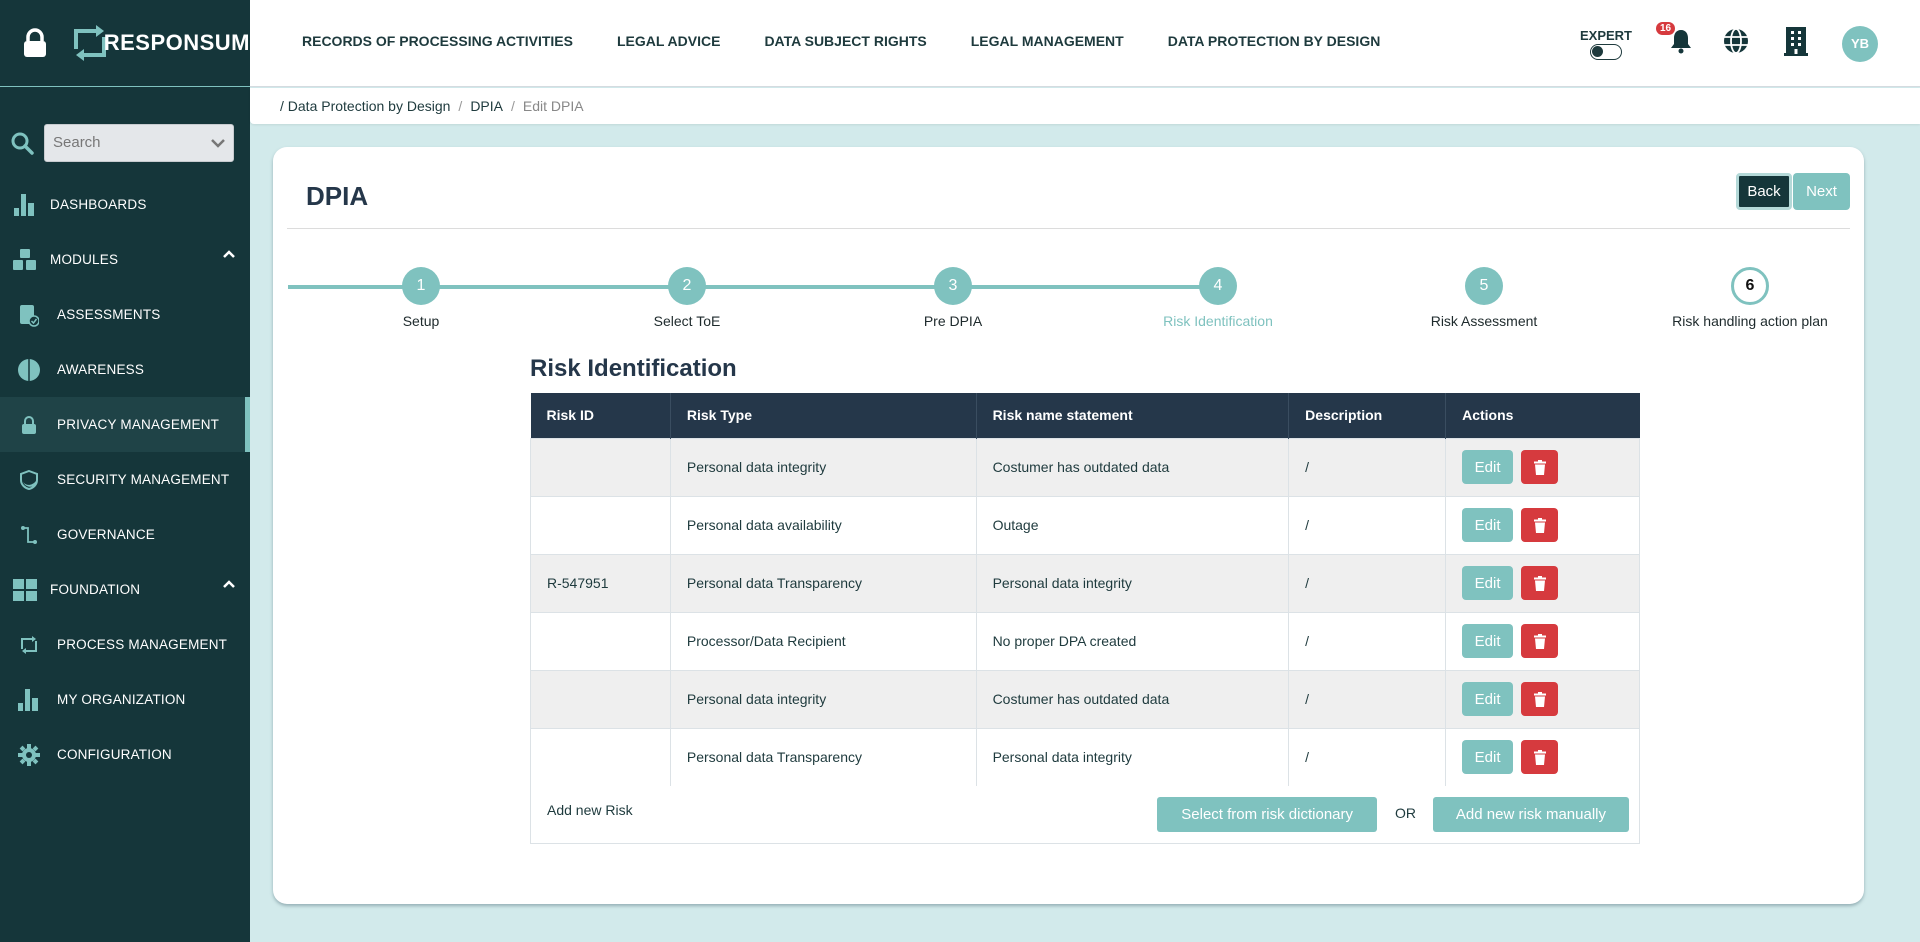  Describe the element at coordinates (125, 259) in the screenshot. I see `sidebar-item-modules: MODULES` at that location.